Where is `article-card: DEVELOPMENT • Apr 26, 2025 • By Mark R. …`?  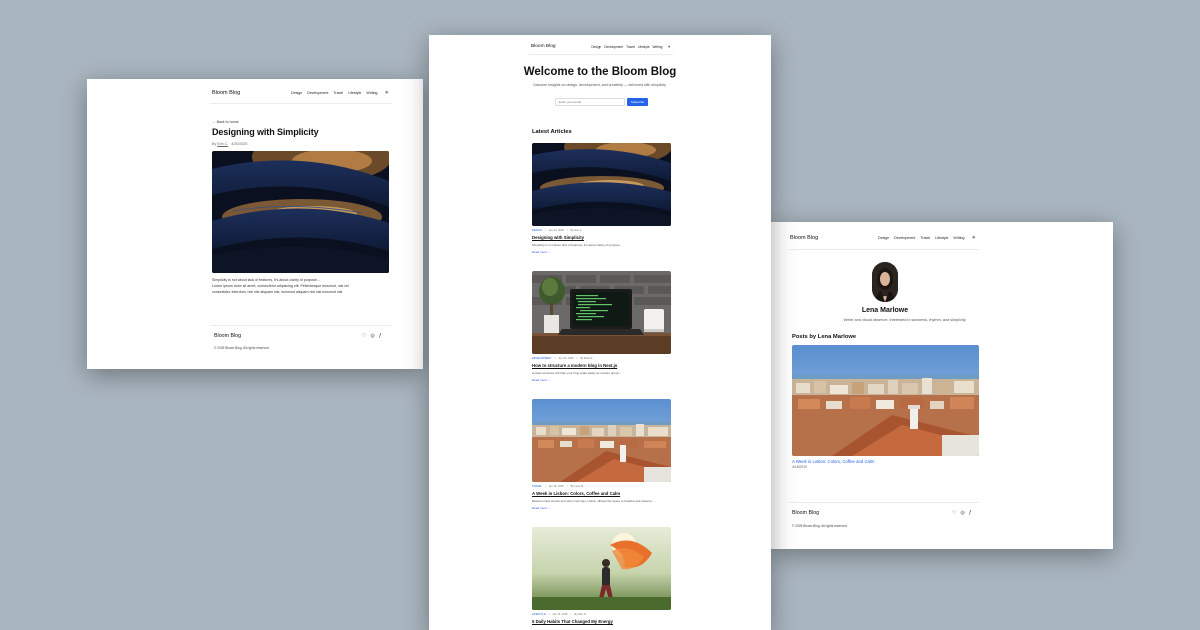
article-card: DEVELOPMENT • Apr 26, 2025 • By Mark R. … is located at coordinates (601, 326).